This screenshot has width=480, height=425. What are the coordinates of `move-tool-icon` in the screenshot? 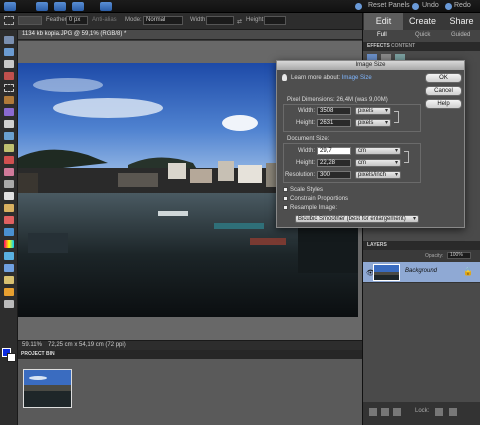 It's located at (9, 40).